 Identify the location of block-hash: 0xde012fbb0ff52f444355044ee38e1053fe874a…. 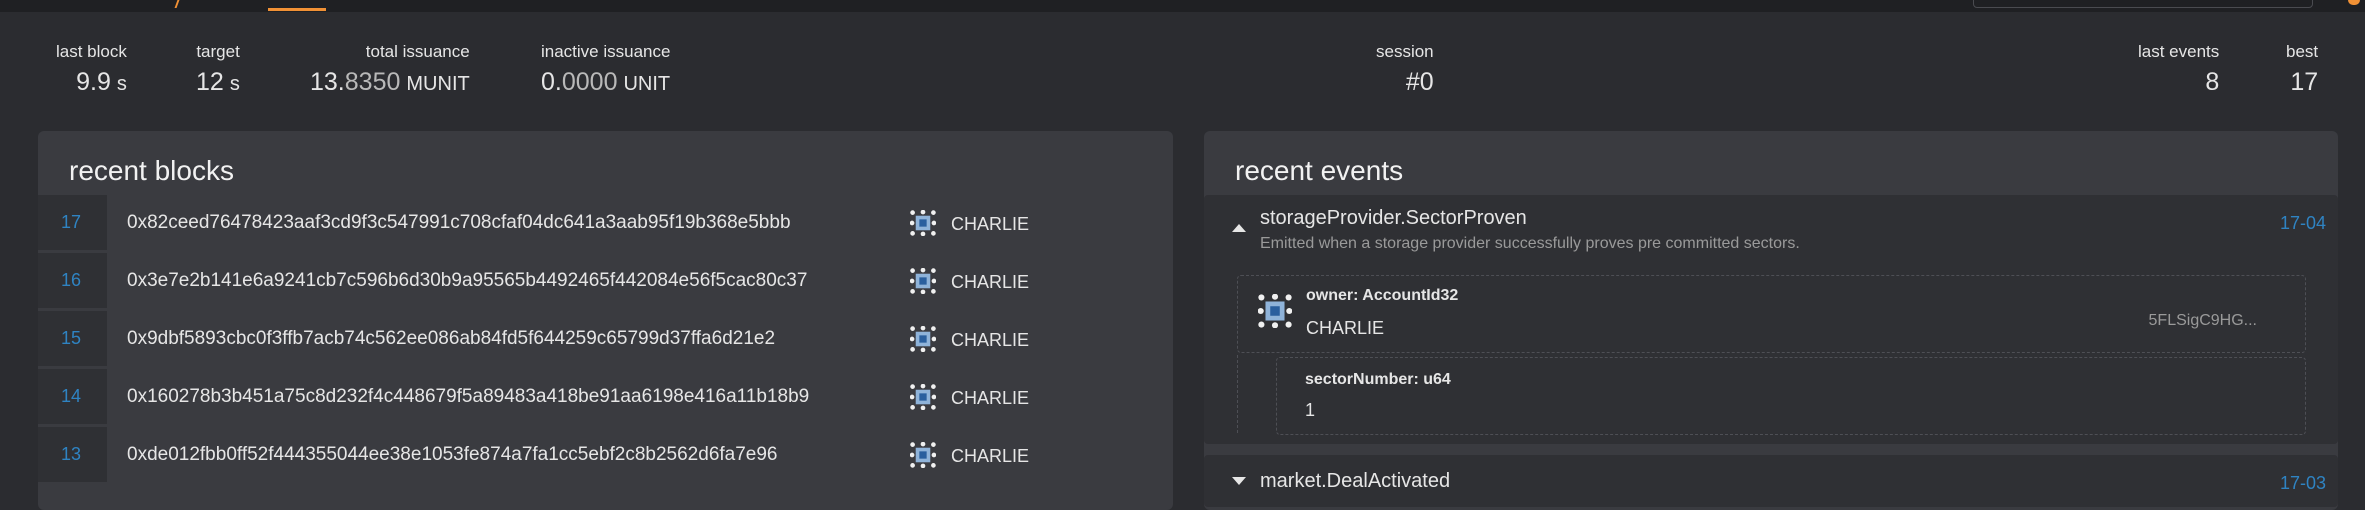
(452, 454).